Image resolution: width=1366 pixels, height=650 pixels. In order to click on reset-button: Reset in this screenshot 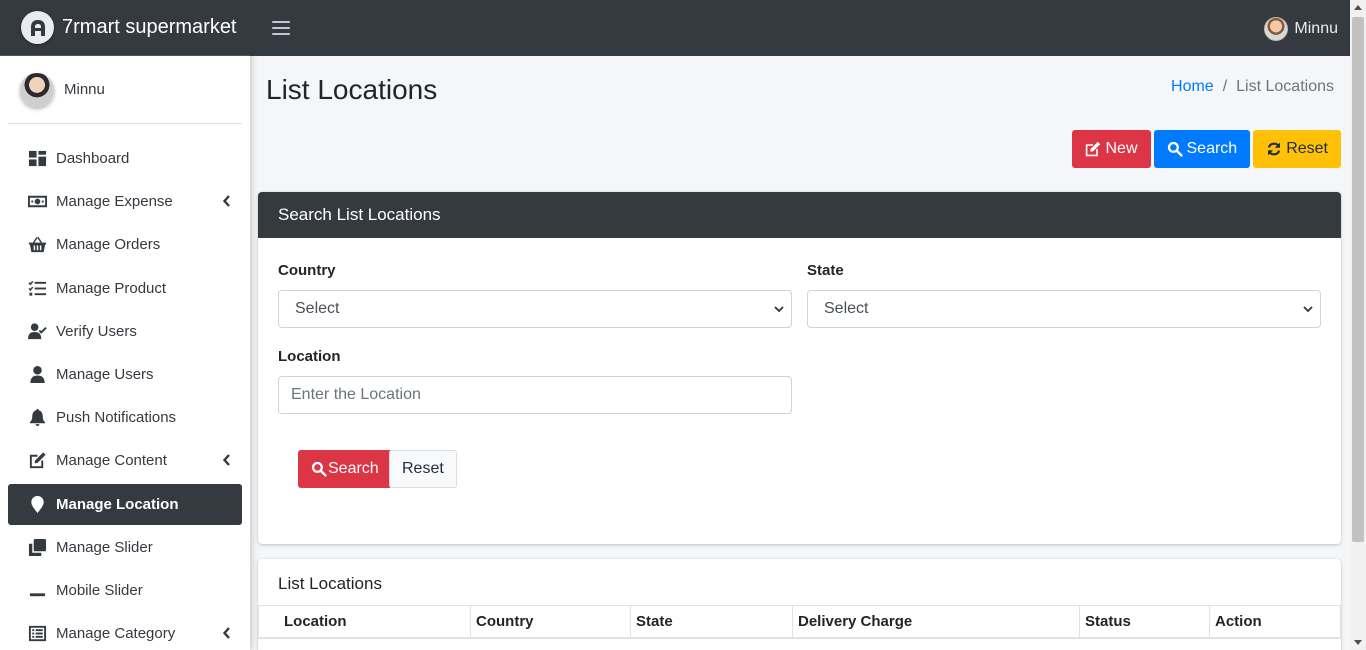, I will do `click(1297, 149)`.